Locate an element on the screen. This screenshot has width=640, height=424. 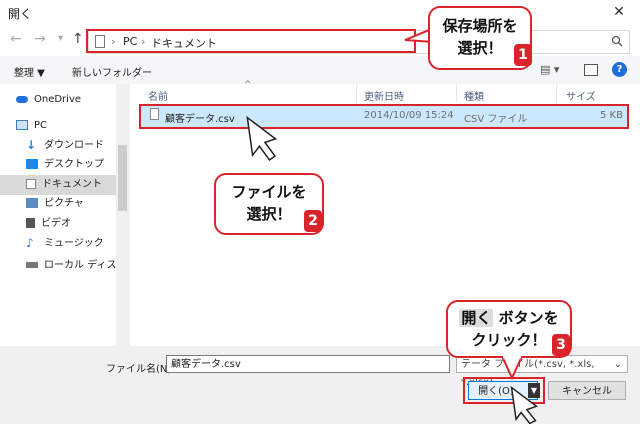
picture-icon is located at coordinates (32, 203).